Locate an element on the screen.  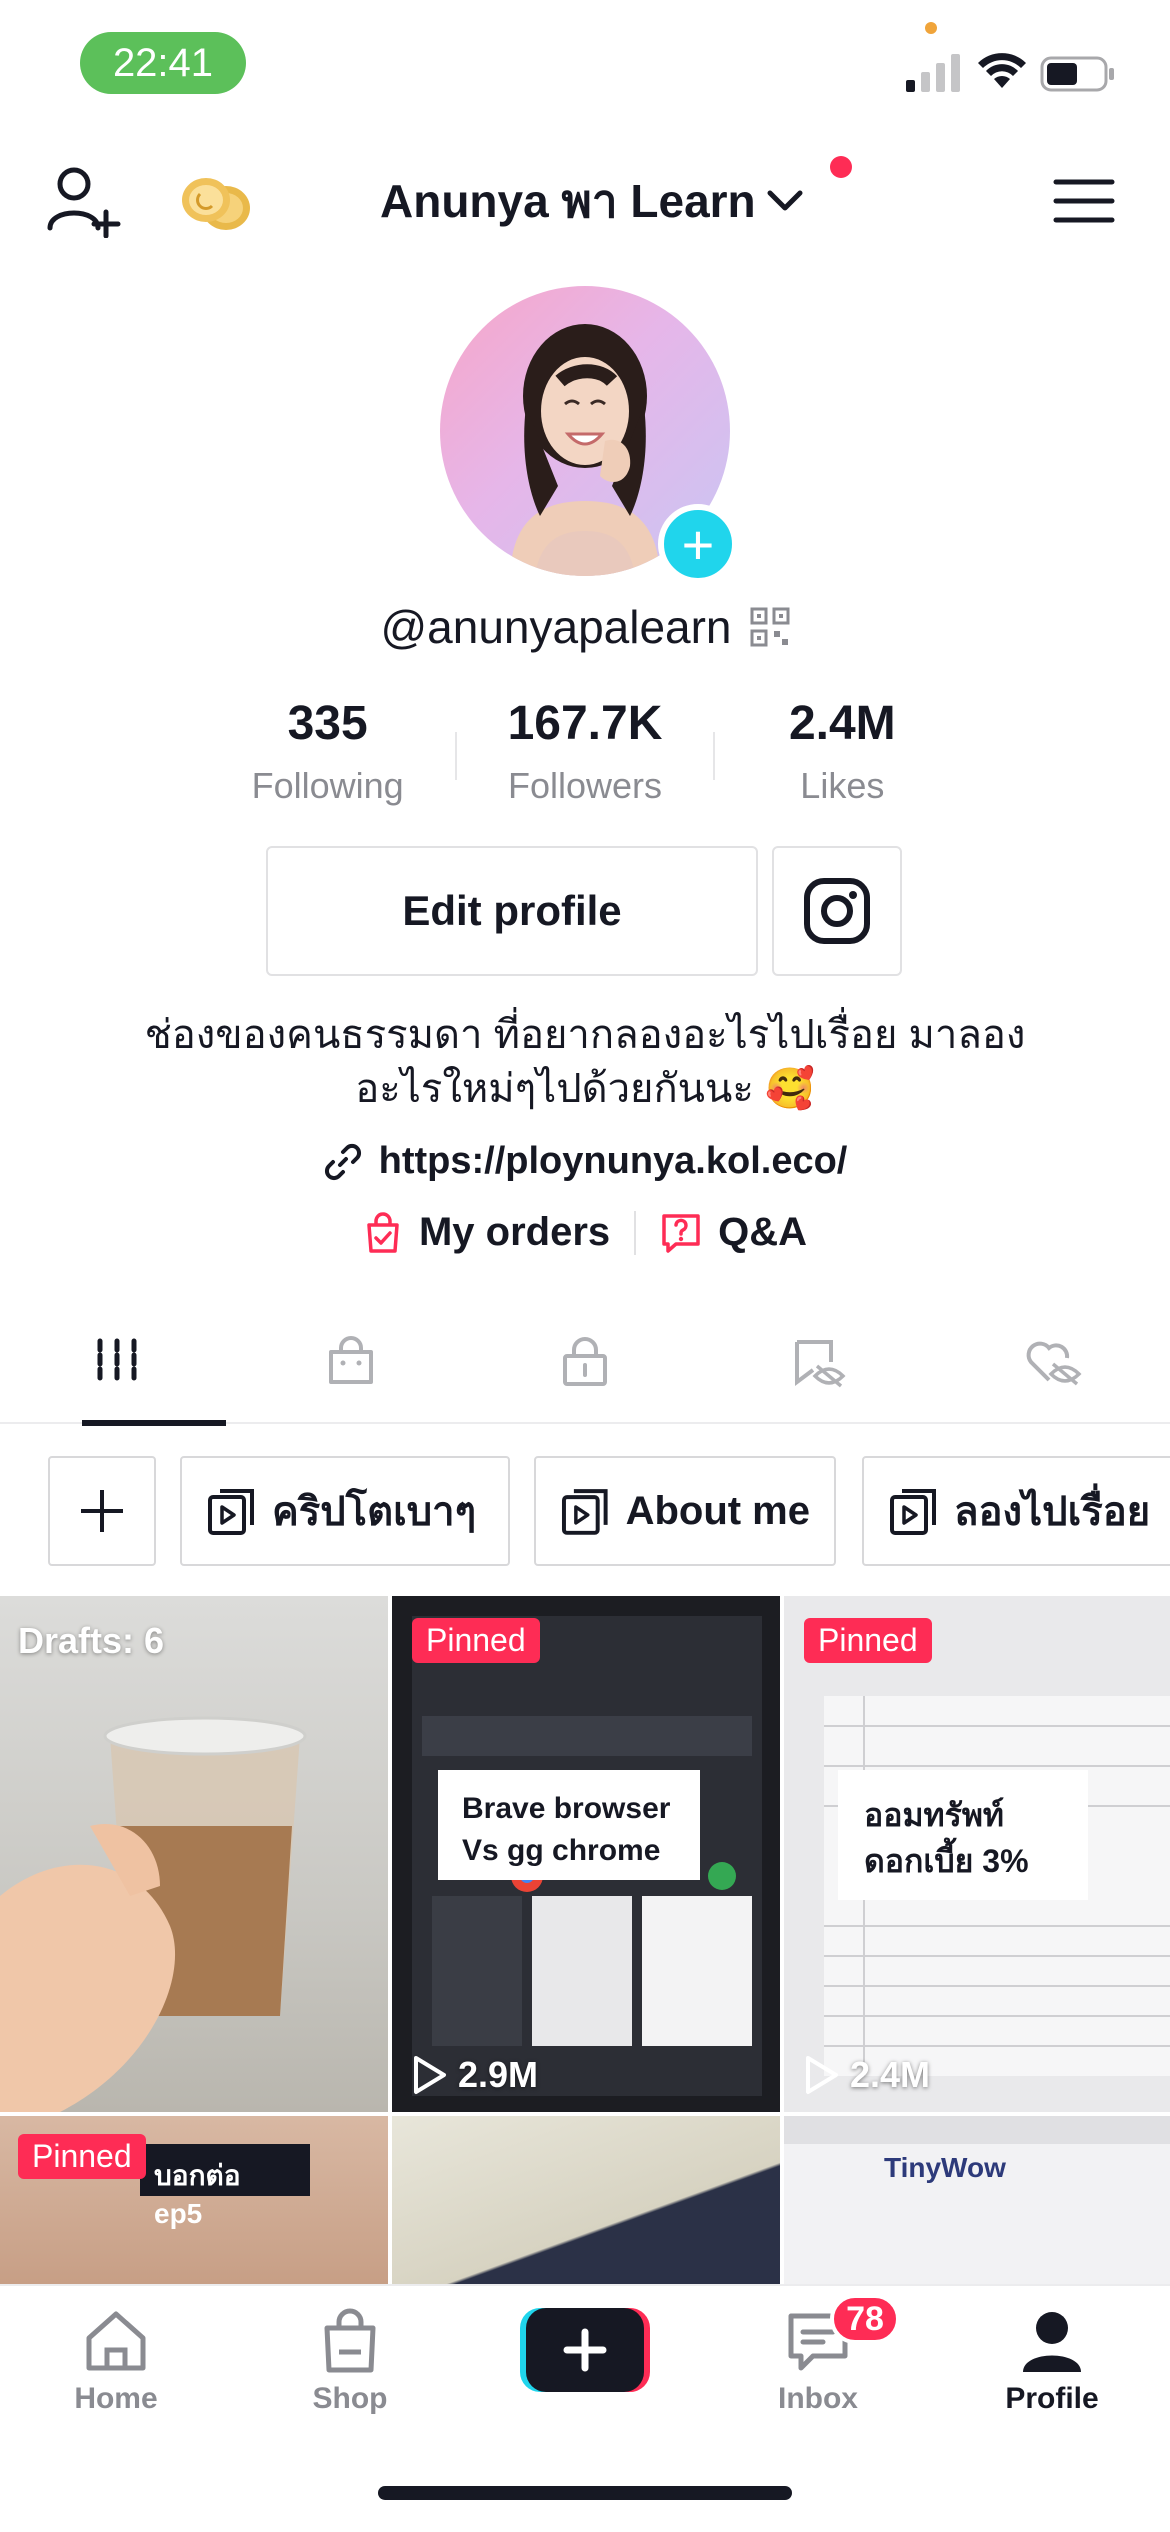
tinywow-title: TinyWow is located at coordinates (945, 2167).